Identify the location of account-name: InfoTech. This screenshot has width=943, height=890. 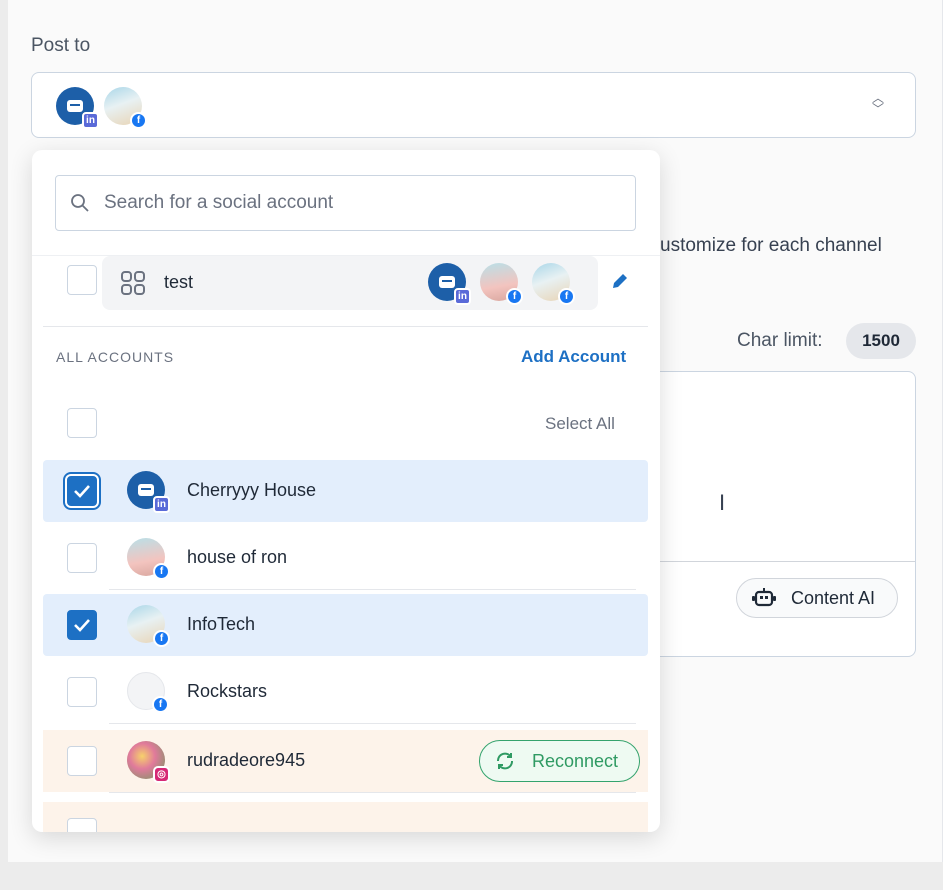
(221, 624).